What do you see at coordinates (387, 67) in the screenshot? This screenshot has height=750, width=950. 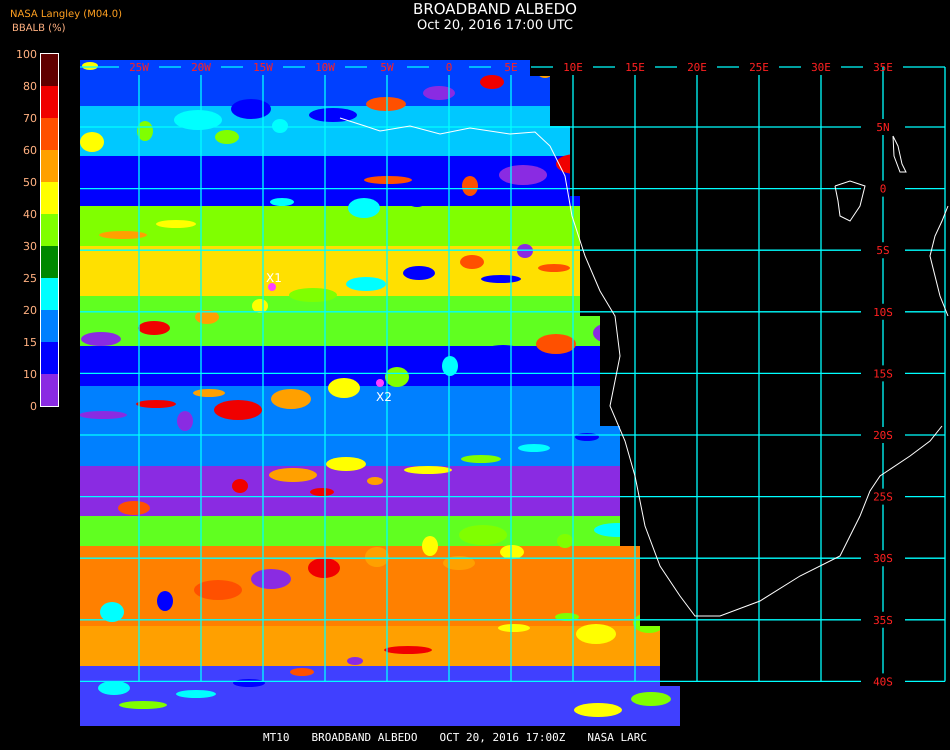 I see `longitude-label: 5W` at bounding box center [387, 67].